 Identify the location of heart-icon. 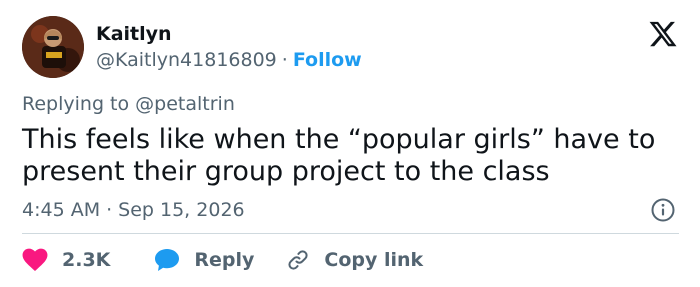
(35, 260).